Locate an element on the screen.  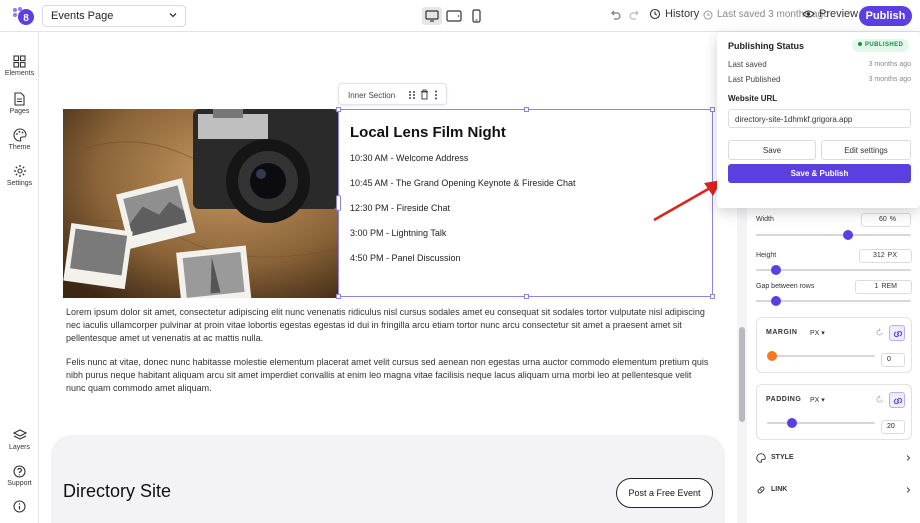
sidebar-item-elements: Elements is located at coordinates (19, 66).